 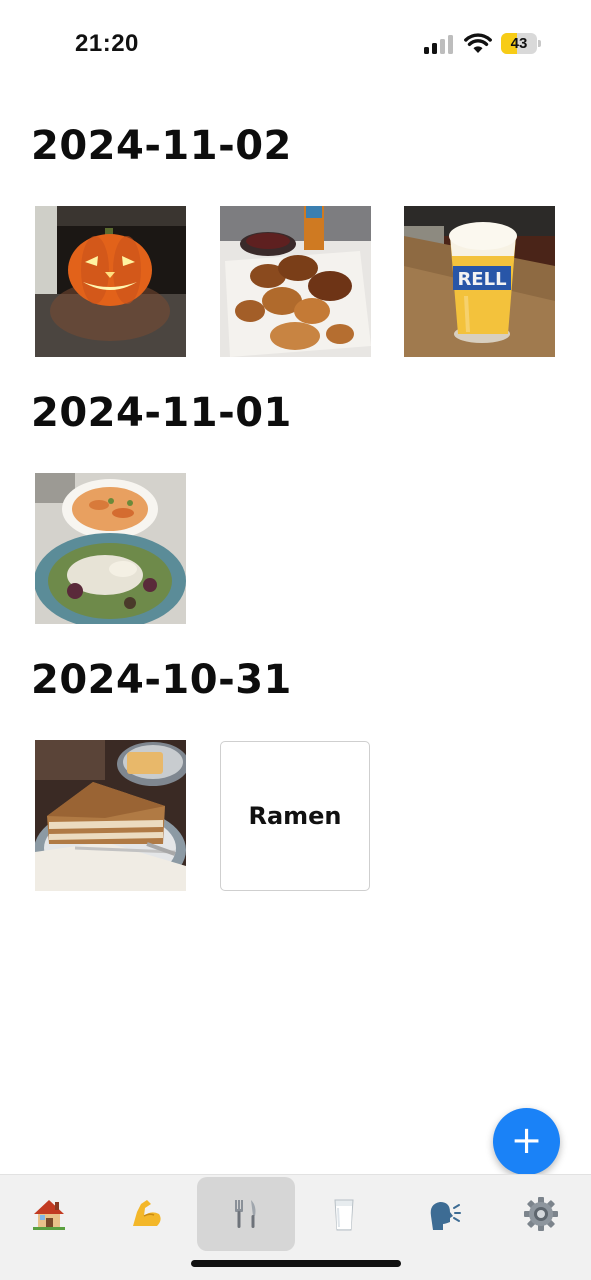 I want to click on tab-settings, so click(x=541, y=1214).